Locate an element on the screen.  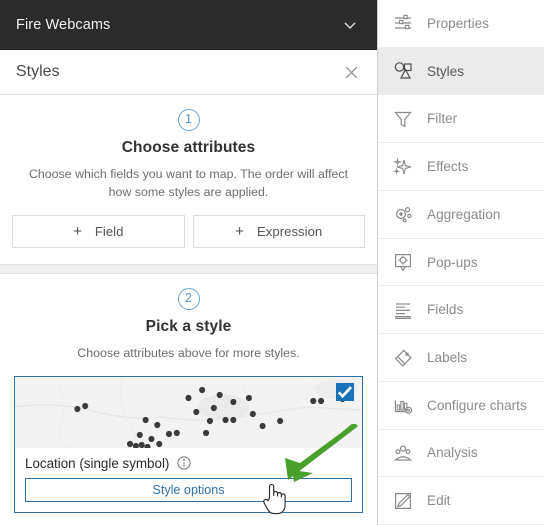
sidebar-item-configure-charts: Configure charts is located at coordinates (461, 405).